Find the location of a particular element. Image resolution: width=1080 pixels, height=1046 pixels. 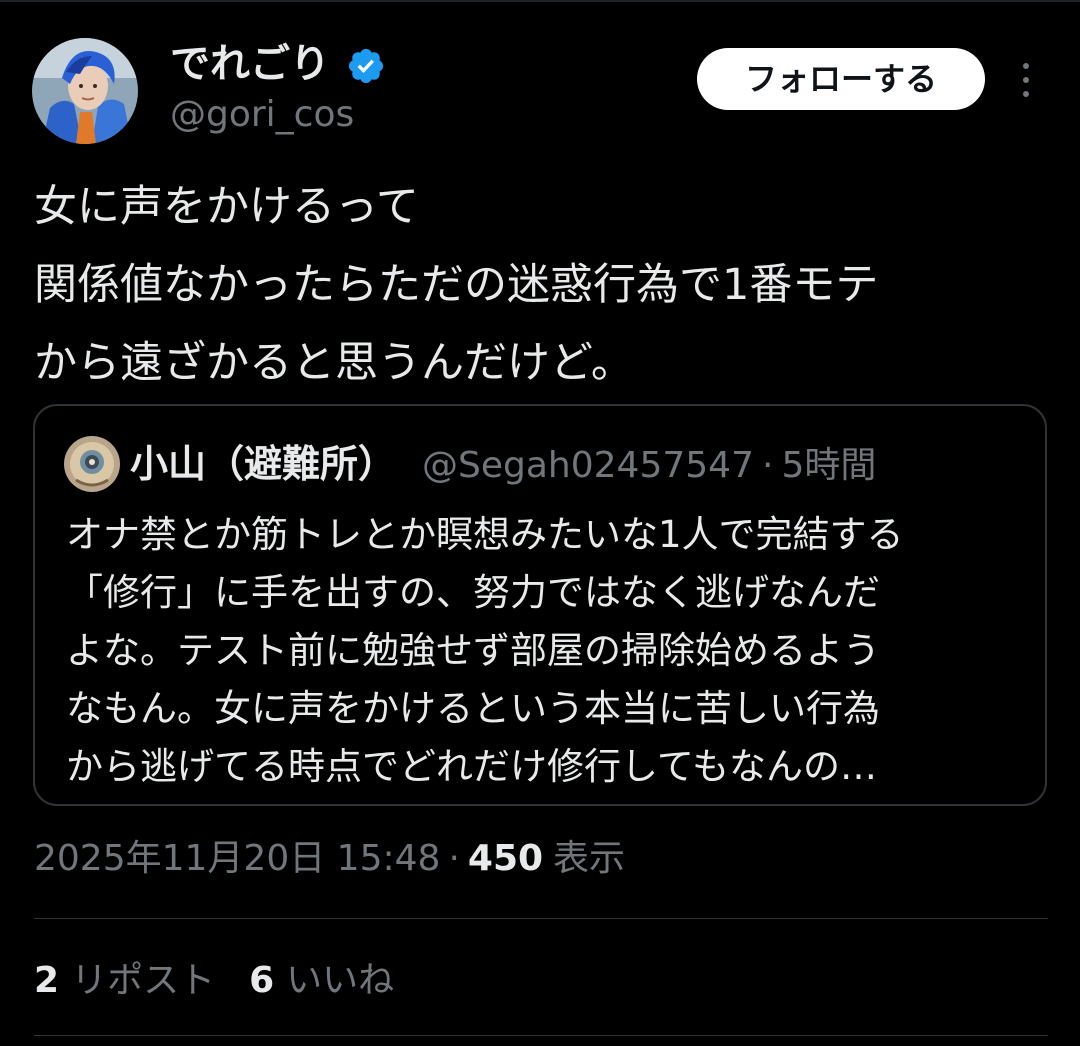

tweet-text-line: 関係値なかったらただの迷惑行為で1番モテ is located at coordinates (456, 285).